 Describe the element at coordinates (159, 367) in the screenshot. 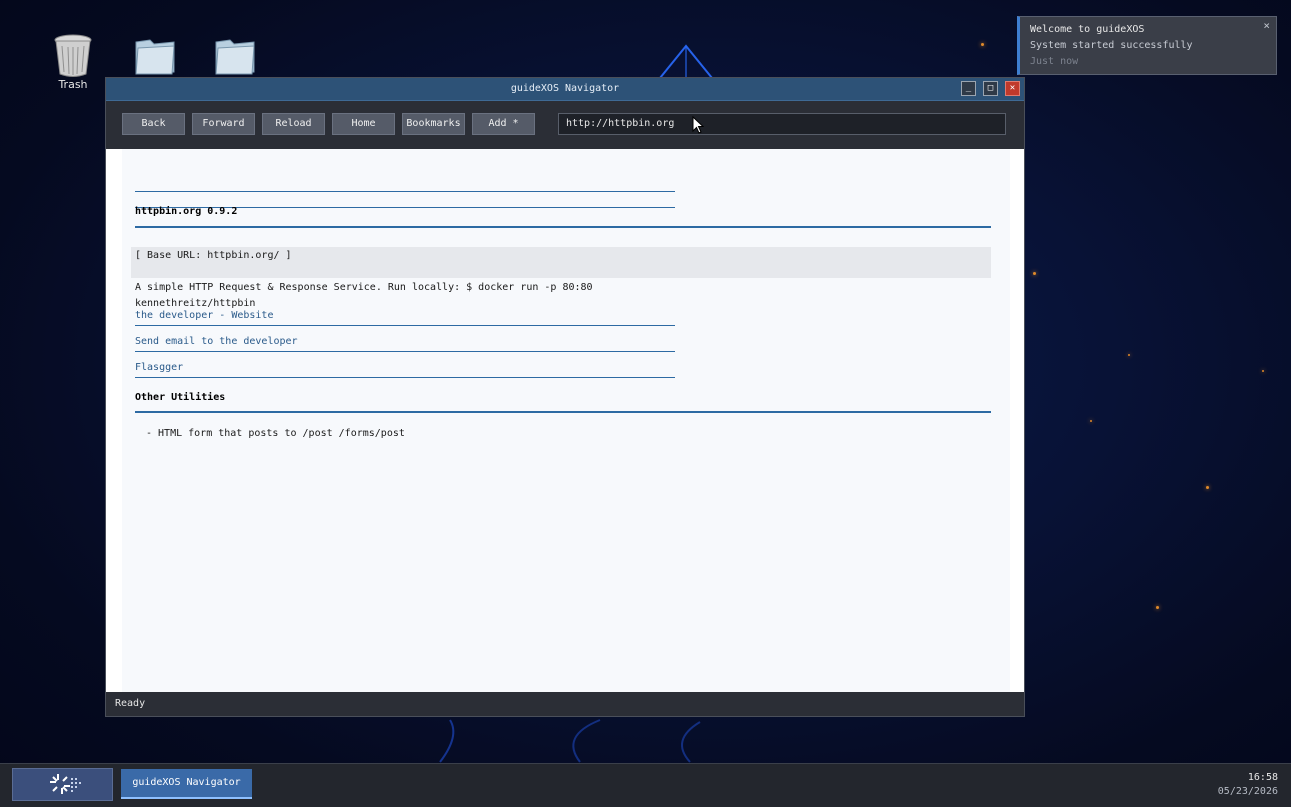

I see `link-flasgger: Flasgger` at that location.